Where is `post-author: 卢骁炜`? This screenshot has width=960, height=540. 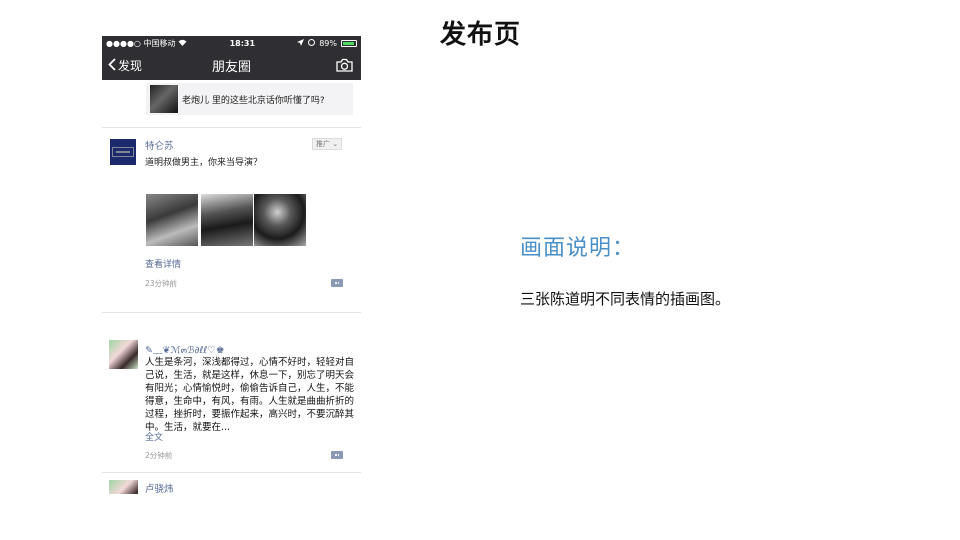 post-author: 卢骁炜 is located at coordinates (159, 487).